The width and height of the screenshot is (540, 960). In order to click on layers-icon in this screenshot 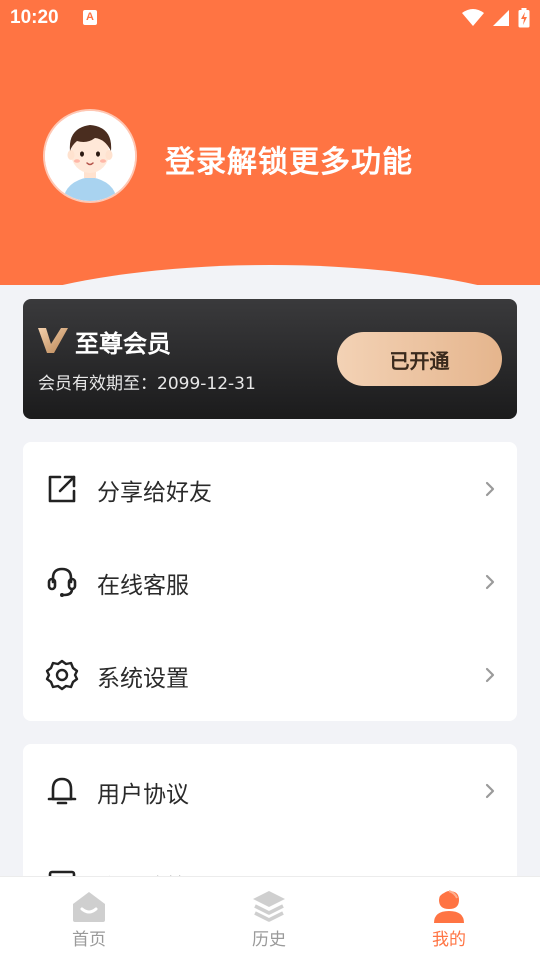, I will do `click(269, 906)`.